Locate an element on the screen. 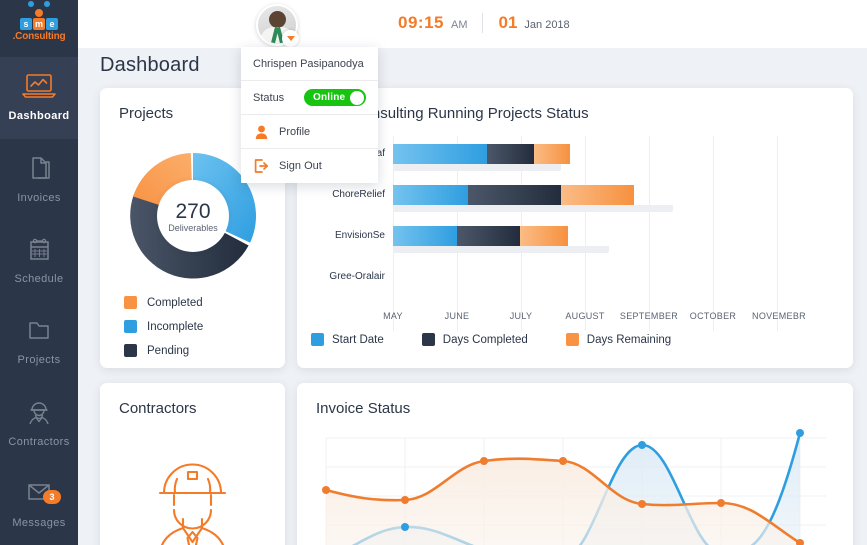 This screenshot has width=867, height=545. gantt-tick-label: MAY is located at coordinates (393, 316).